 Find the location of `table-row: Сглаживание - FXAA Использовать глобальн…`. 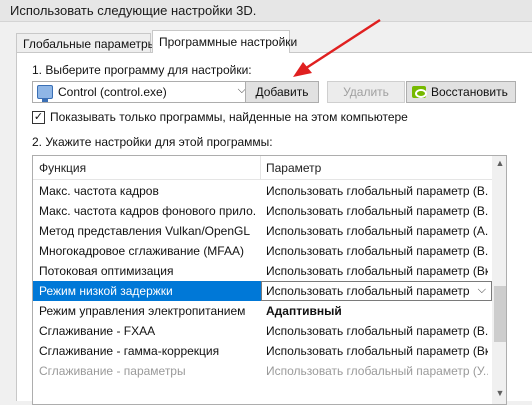

table-row: Сглаживание - FXAA Использовать глобальн… is located at coordinates (262, 331).